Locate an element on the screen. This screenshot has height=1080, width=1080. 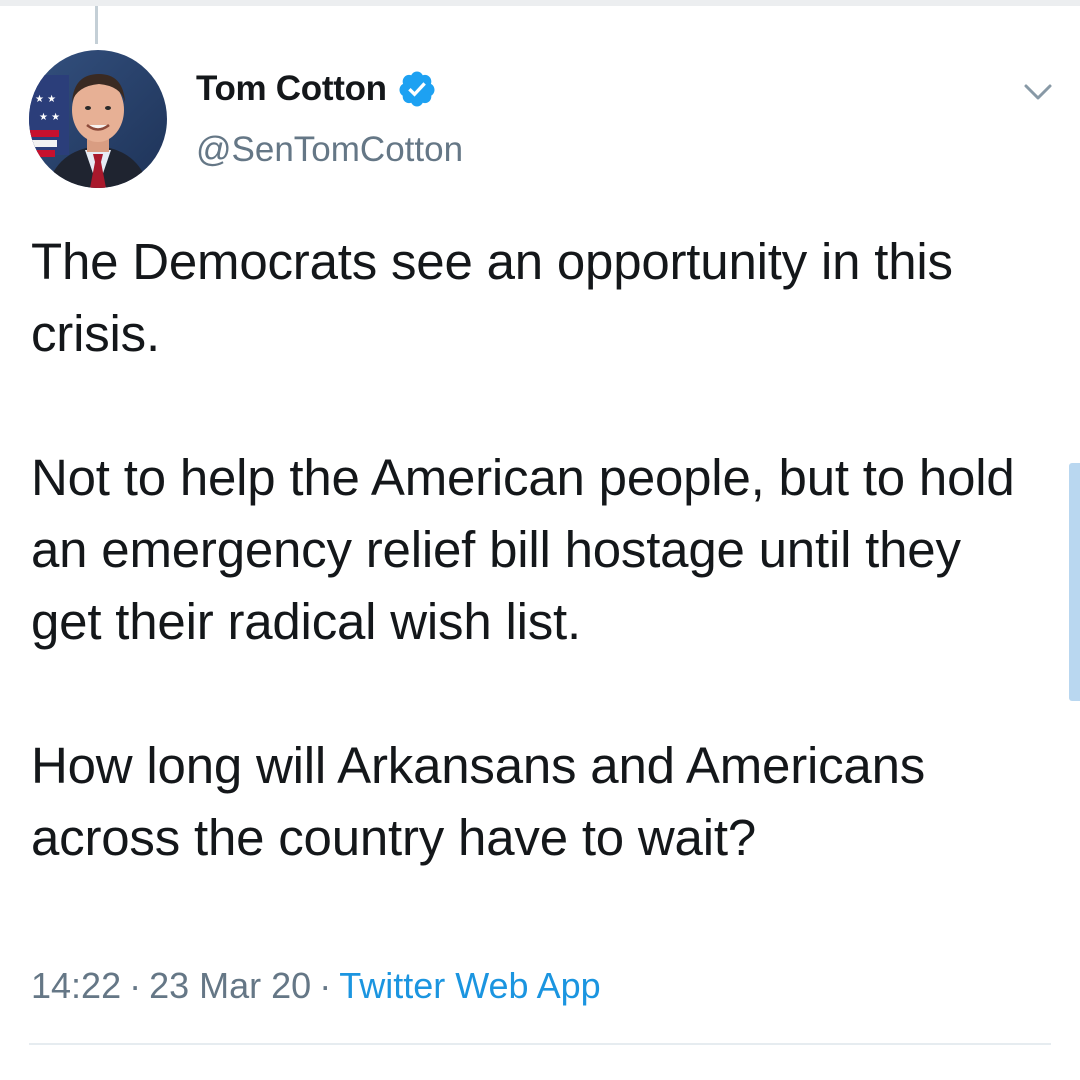
top-border is located at coordinates (540, 3).